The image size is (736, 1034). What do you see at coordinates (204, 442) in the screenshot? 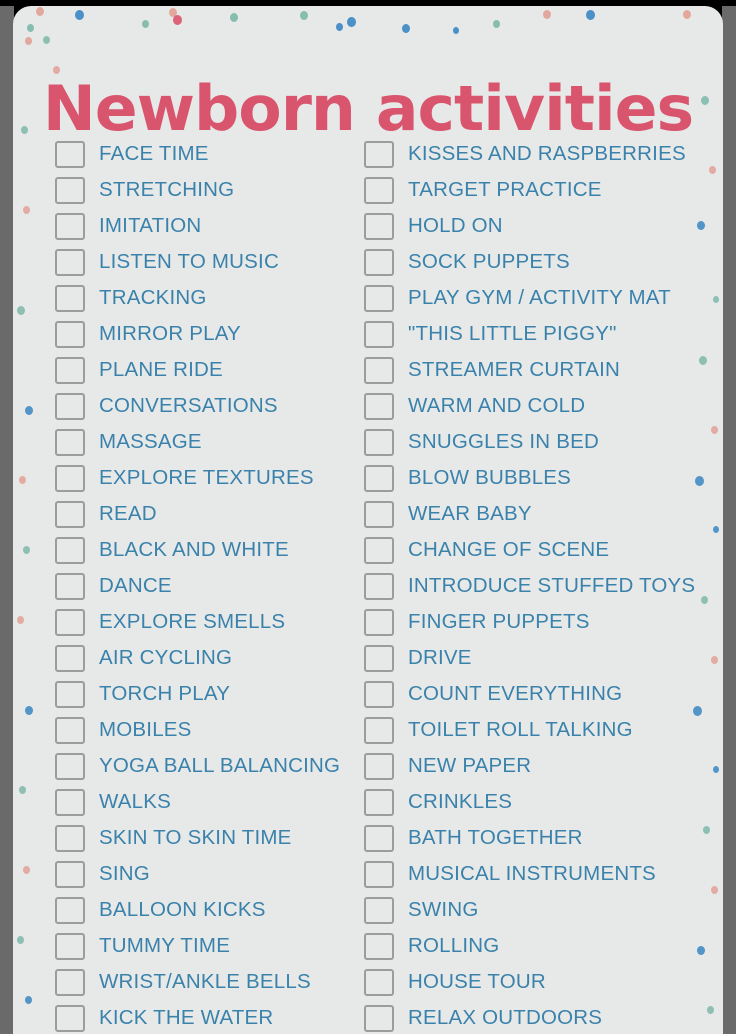
I see `checklist-row: MASSAGE` at bounding box center [204, 442].